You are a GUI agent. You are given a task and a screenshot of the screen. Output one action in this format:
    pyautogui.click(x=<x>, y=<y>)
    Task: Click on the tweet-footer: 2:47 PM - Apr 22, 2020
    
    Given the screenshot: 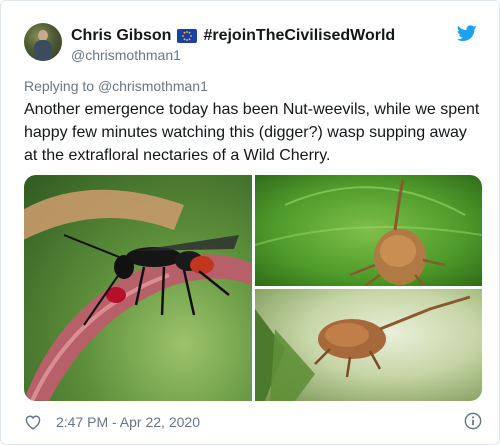 What is the action you would take?
    pyautogui.click(x=253, y=423)
    